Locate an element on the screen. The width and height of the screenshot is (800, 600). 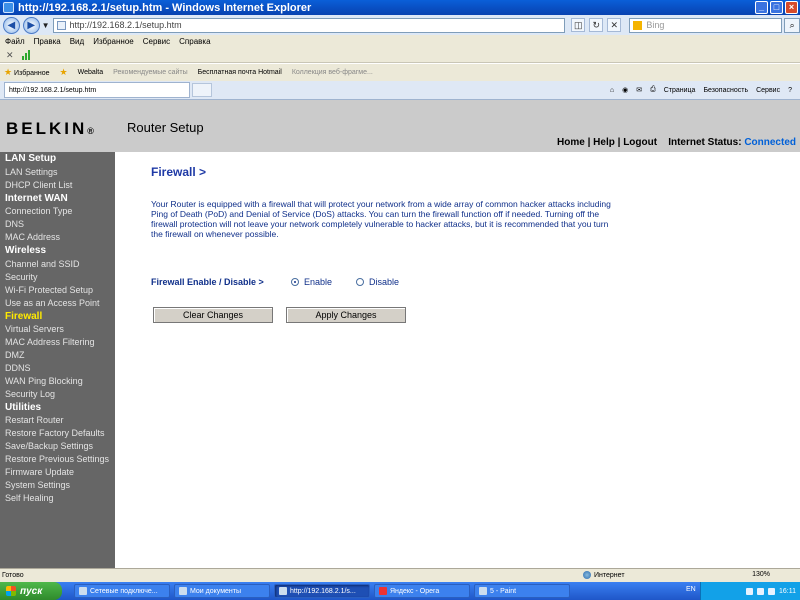
start-button: пуск is located at coordinates (31, 591).